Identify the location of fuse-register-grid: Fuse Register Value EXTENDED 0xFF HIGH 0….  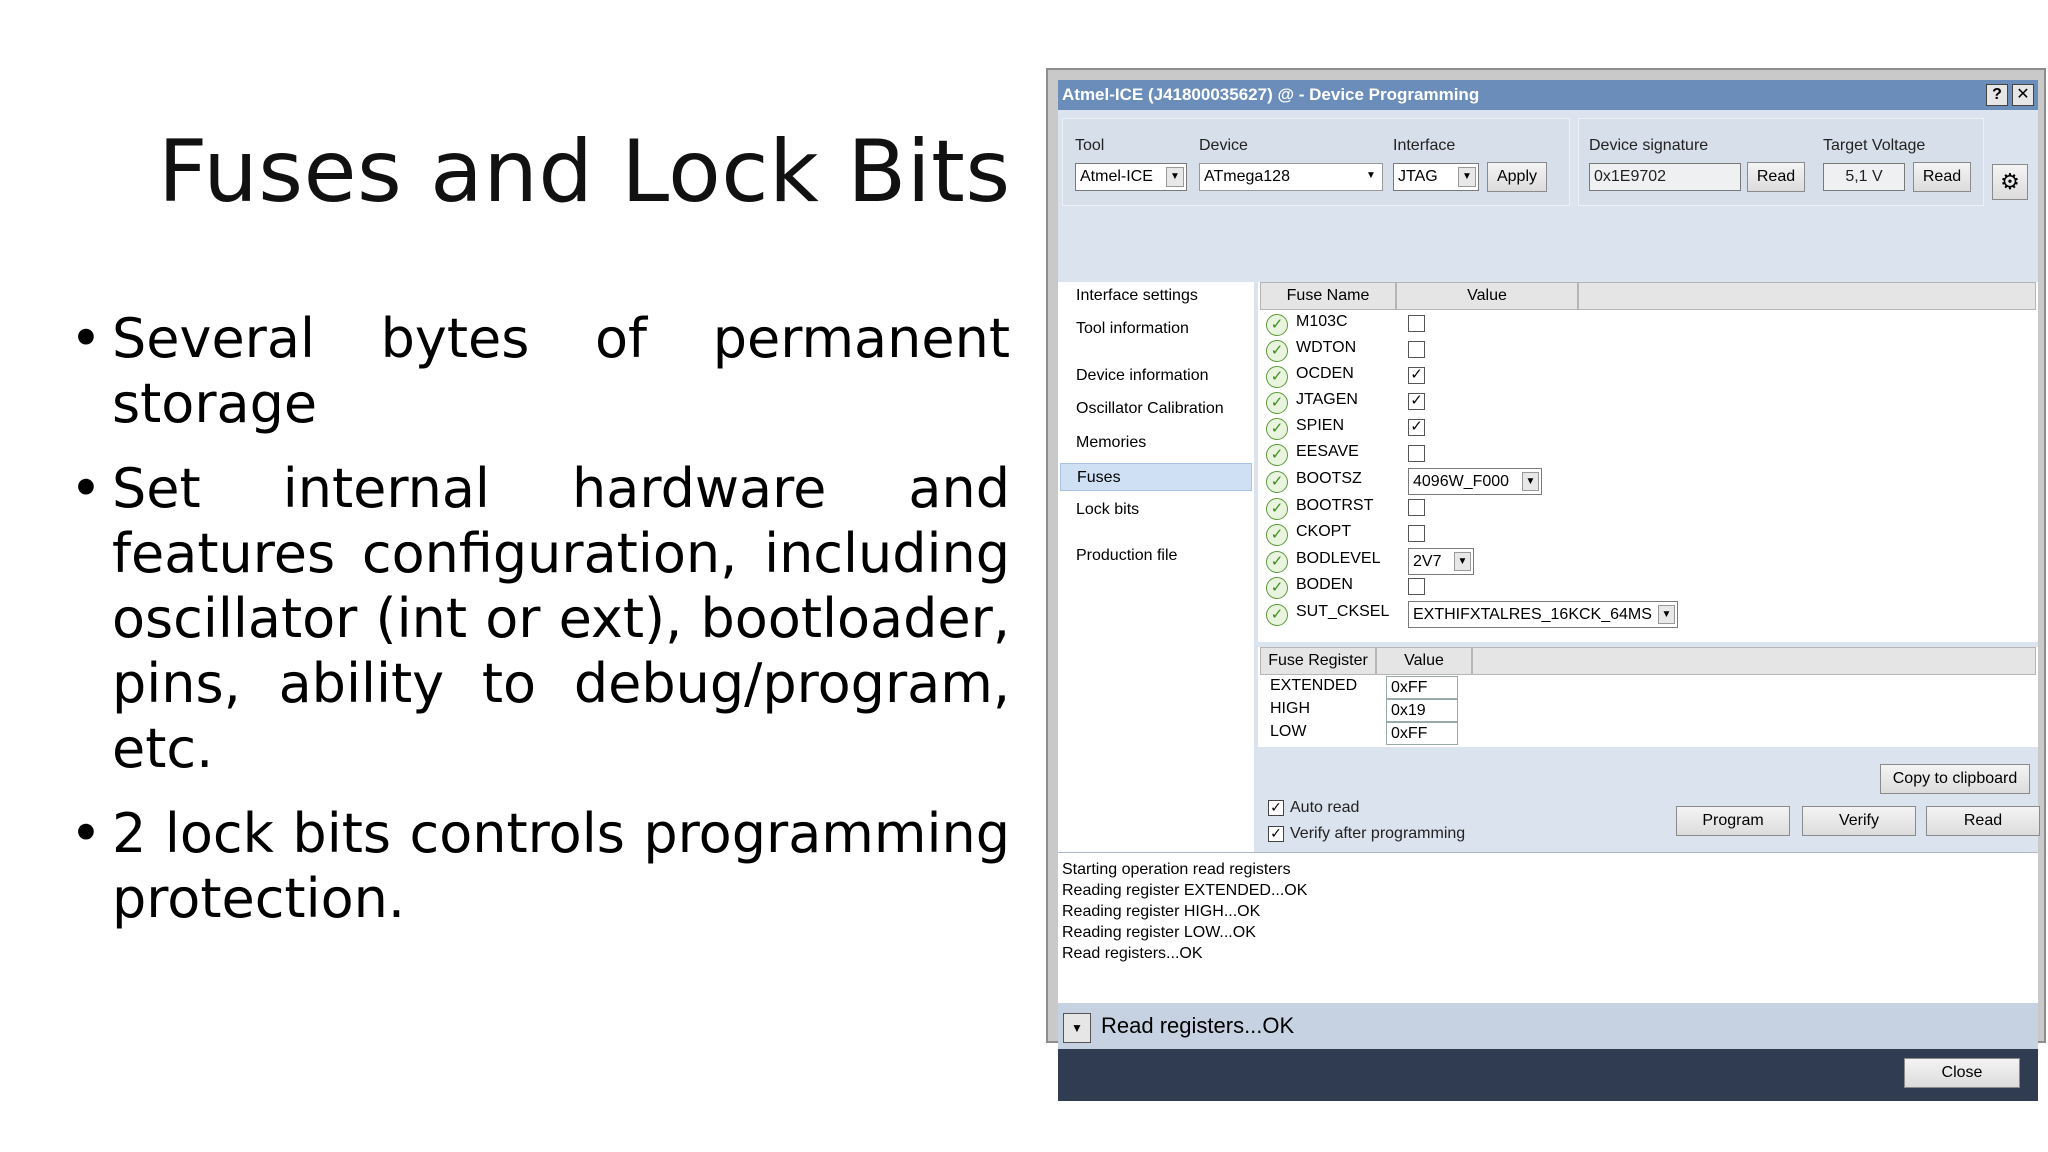
(1648, 697).